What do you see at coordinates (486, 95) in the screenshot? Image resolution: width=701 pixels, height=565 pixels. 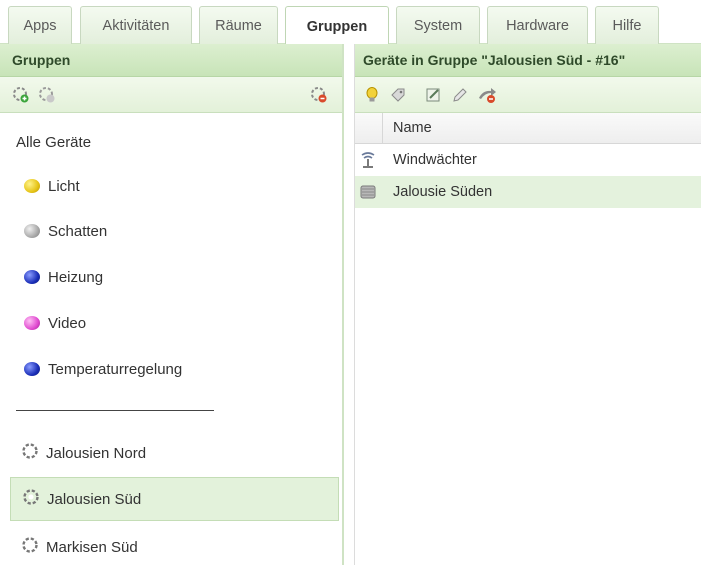 I see `remove-arrow-icon` at bounding box center [486, 95].